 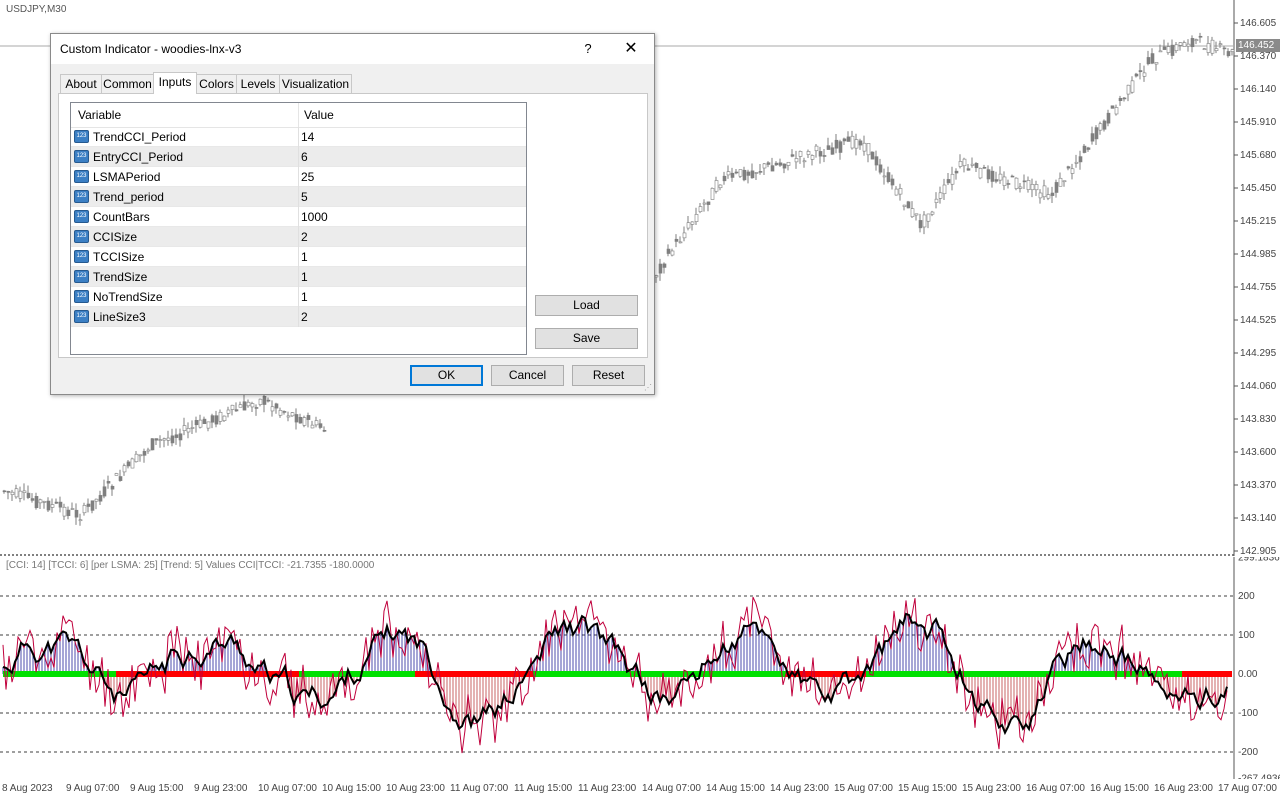 I want to click on tab-common: Common, so click(x=127, y=83).